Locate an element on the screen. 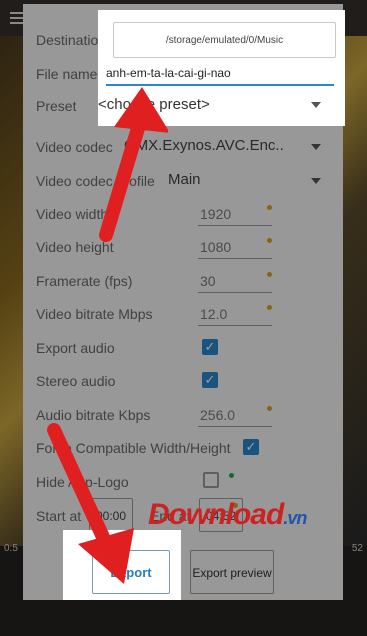 Image resolution: width=367 pixels, height=636 pixels. stereo-audio-label: Stereo audio is located at coordinates (76, 381).